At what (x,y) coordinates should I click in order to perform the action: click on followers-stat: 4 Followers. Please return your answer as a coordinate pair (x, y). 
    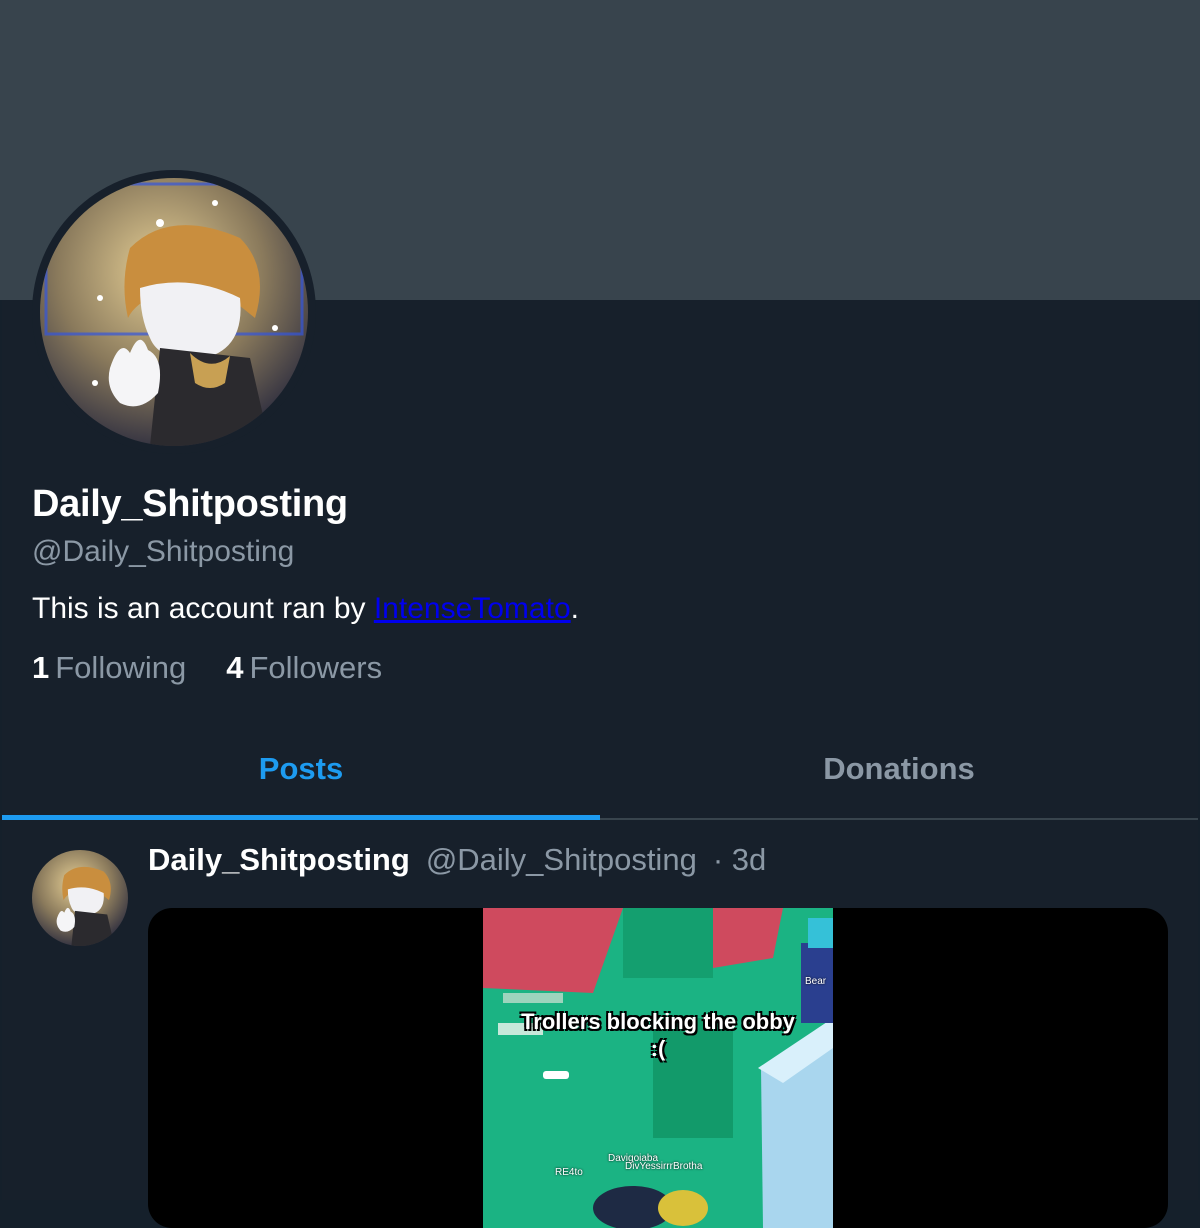
    Looking at the image, I should click on (304, 668).